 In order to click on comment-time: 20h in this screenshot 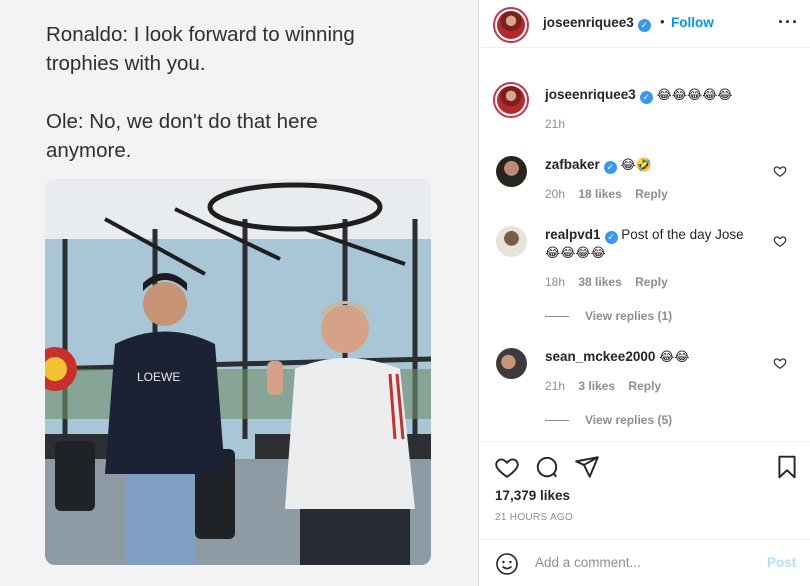, I will do `click(555, 194)`.